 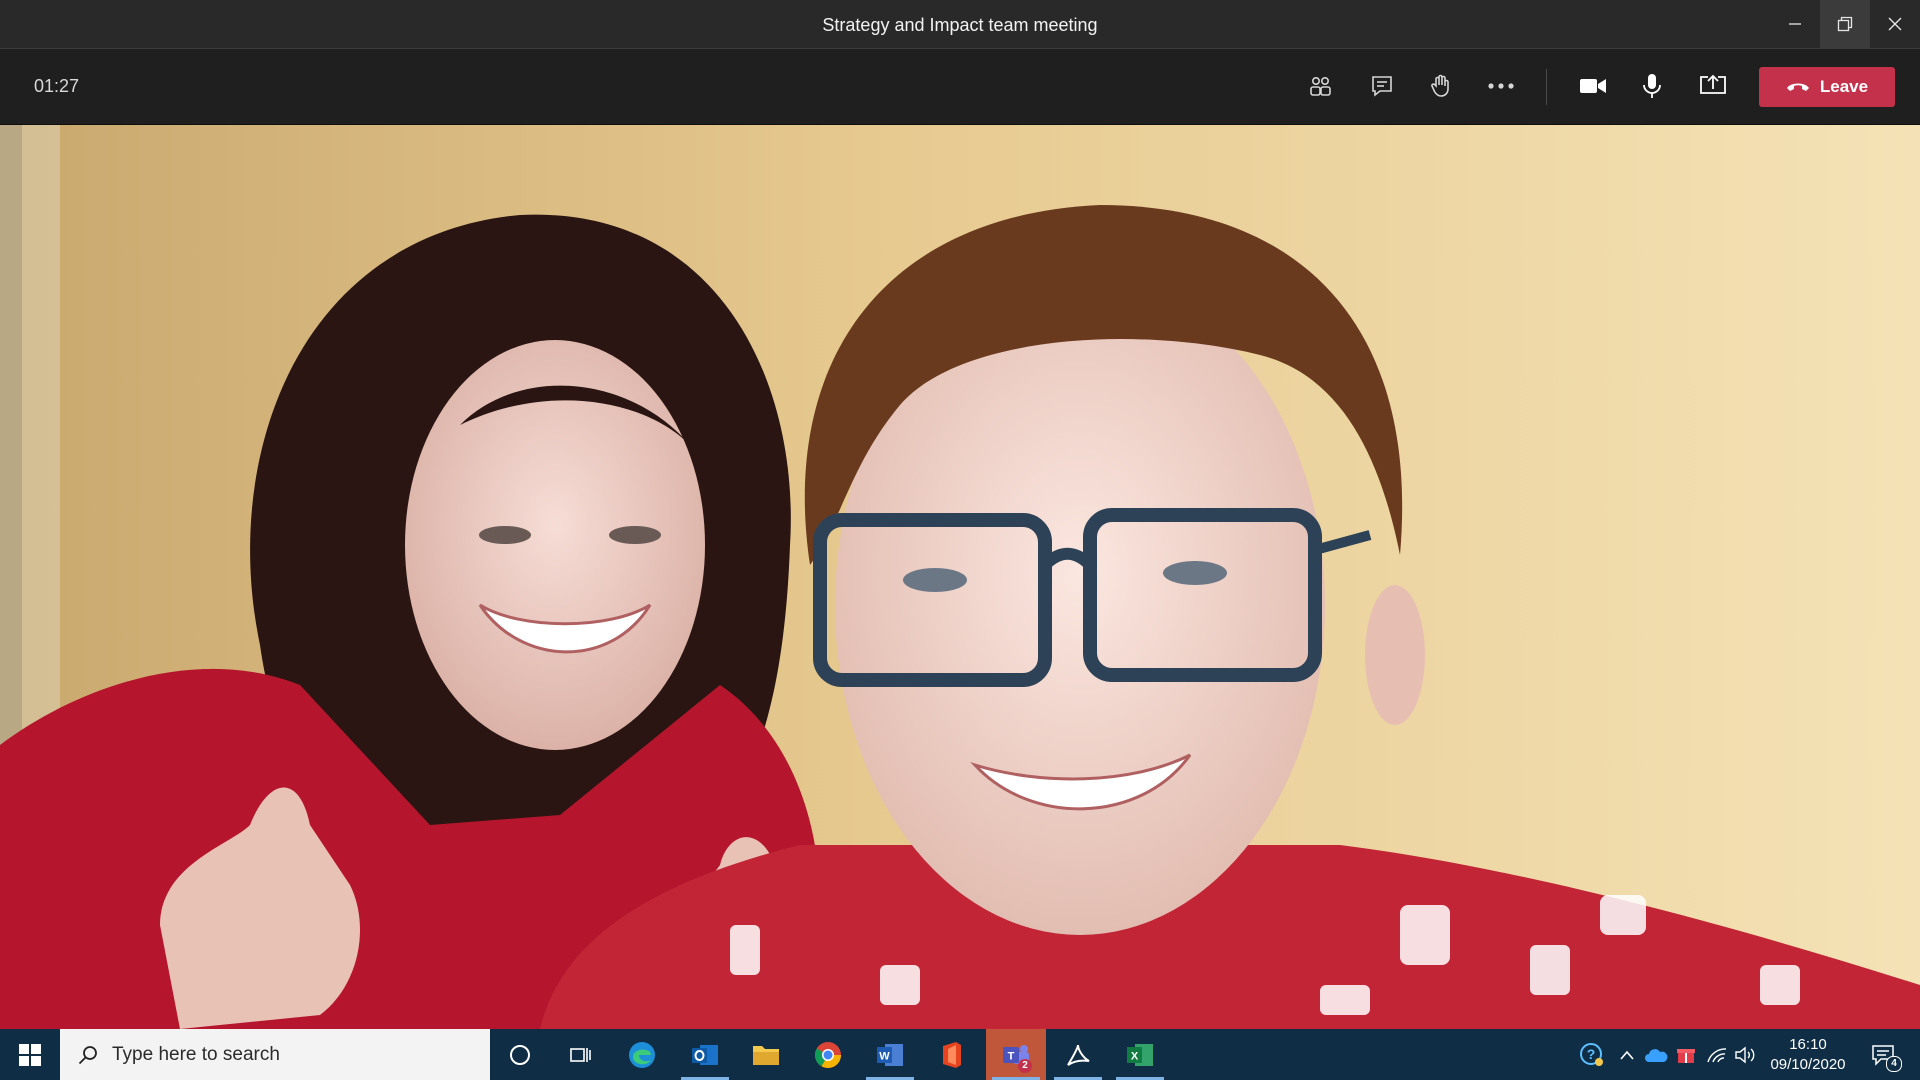 What do you see at coordinates (1808, 1044) in the screenshot?
I see `clock-time: 16:10` at bounding box center [1808, 1044].